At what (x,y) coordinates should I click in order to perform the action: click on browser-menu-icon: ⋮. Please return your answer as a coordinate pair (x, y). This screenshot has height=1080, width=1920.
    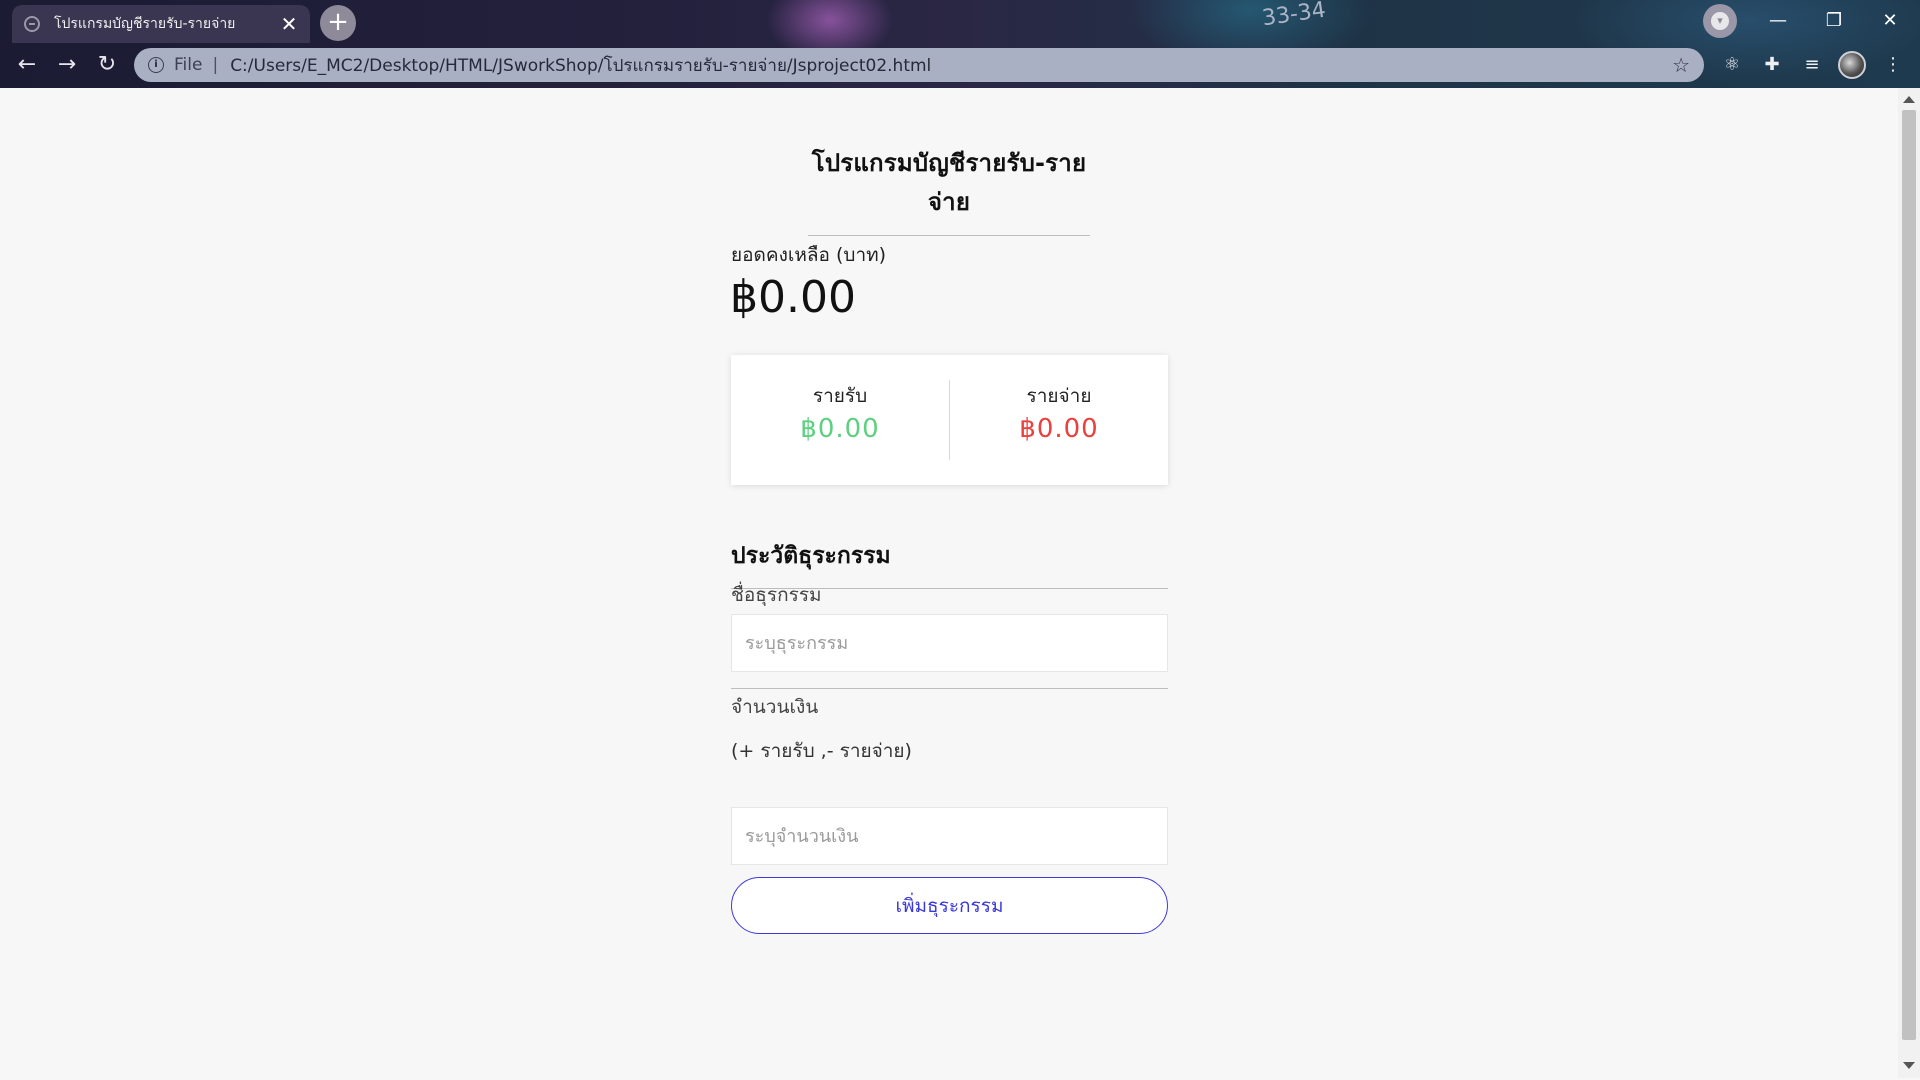
    Looking at the image, I should click on (1893, 65).